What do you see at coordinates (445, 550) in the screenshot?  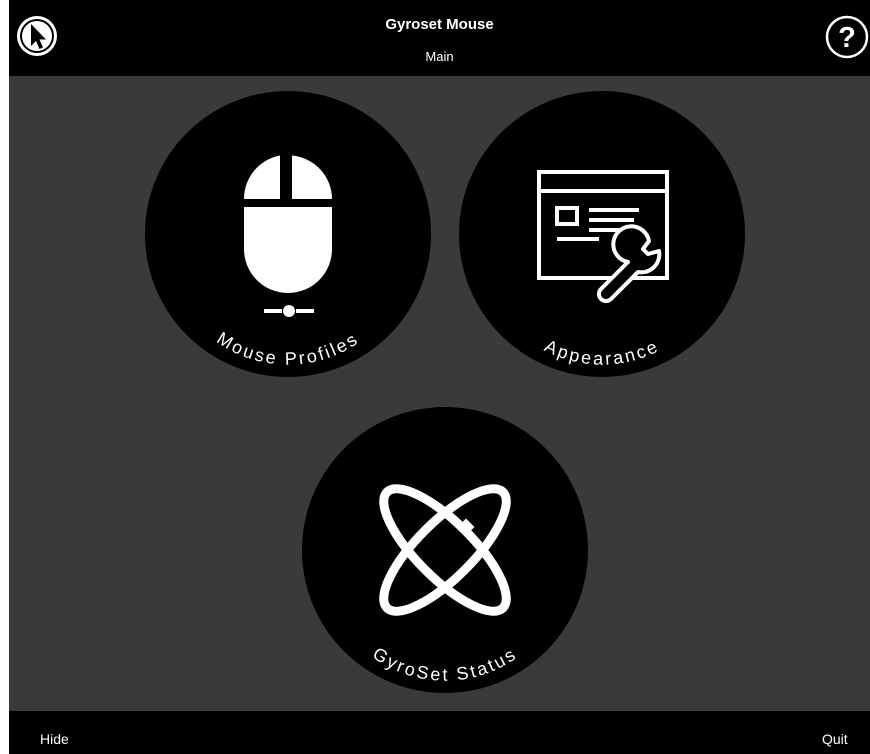 I see `gyroset-status-button: GyroSet Status` at bounding box center [445, 550].